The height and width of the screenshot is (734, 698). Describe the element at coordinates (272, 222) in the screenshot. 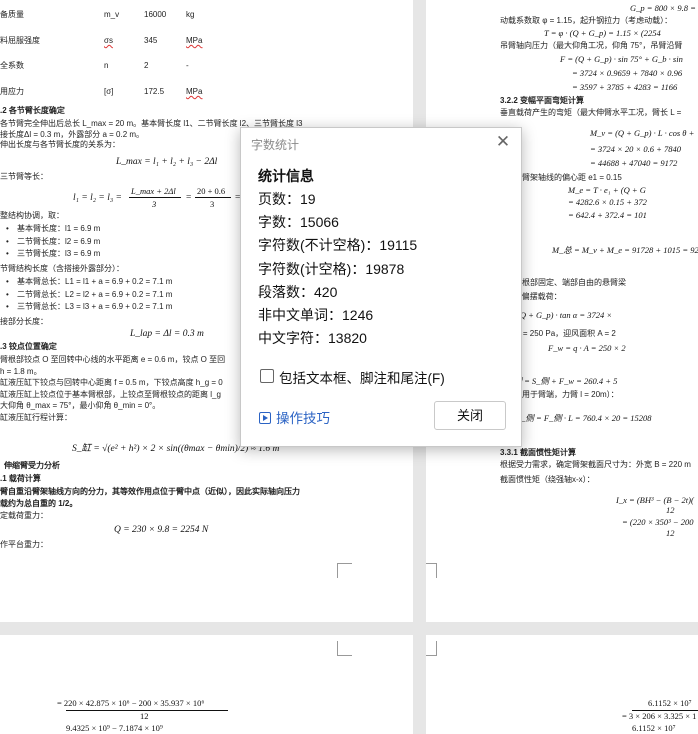

I see `stat-label: 字数` at that location.